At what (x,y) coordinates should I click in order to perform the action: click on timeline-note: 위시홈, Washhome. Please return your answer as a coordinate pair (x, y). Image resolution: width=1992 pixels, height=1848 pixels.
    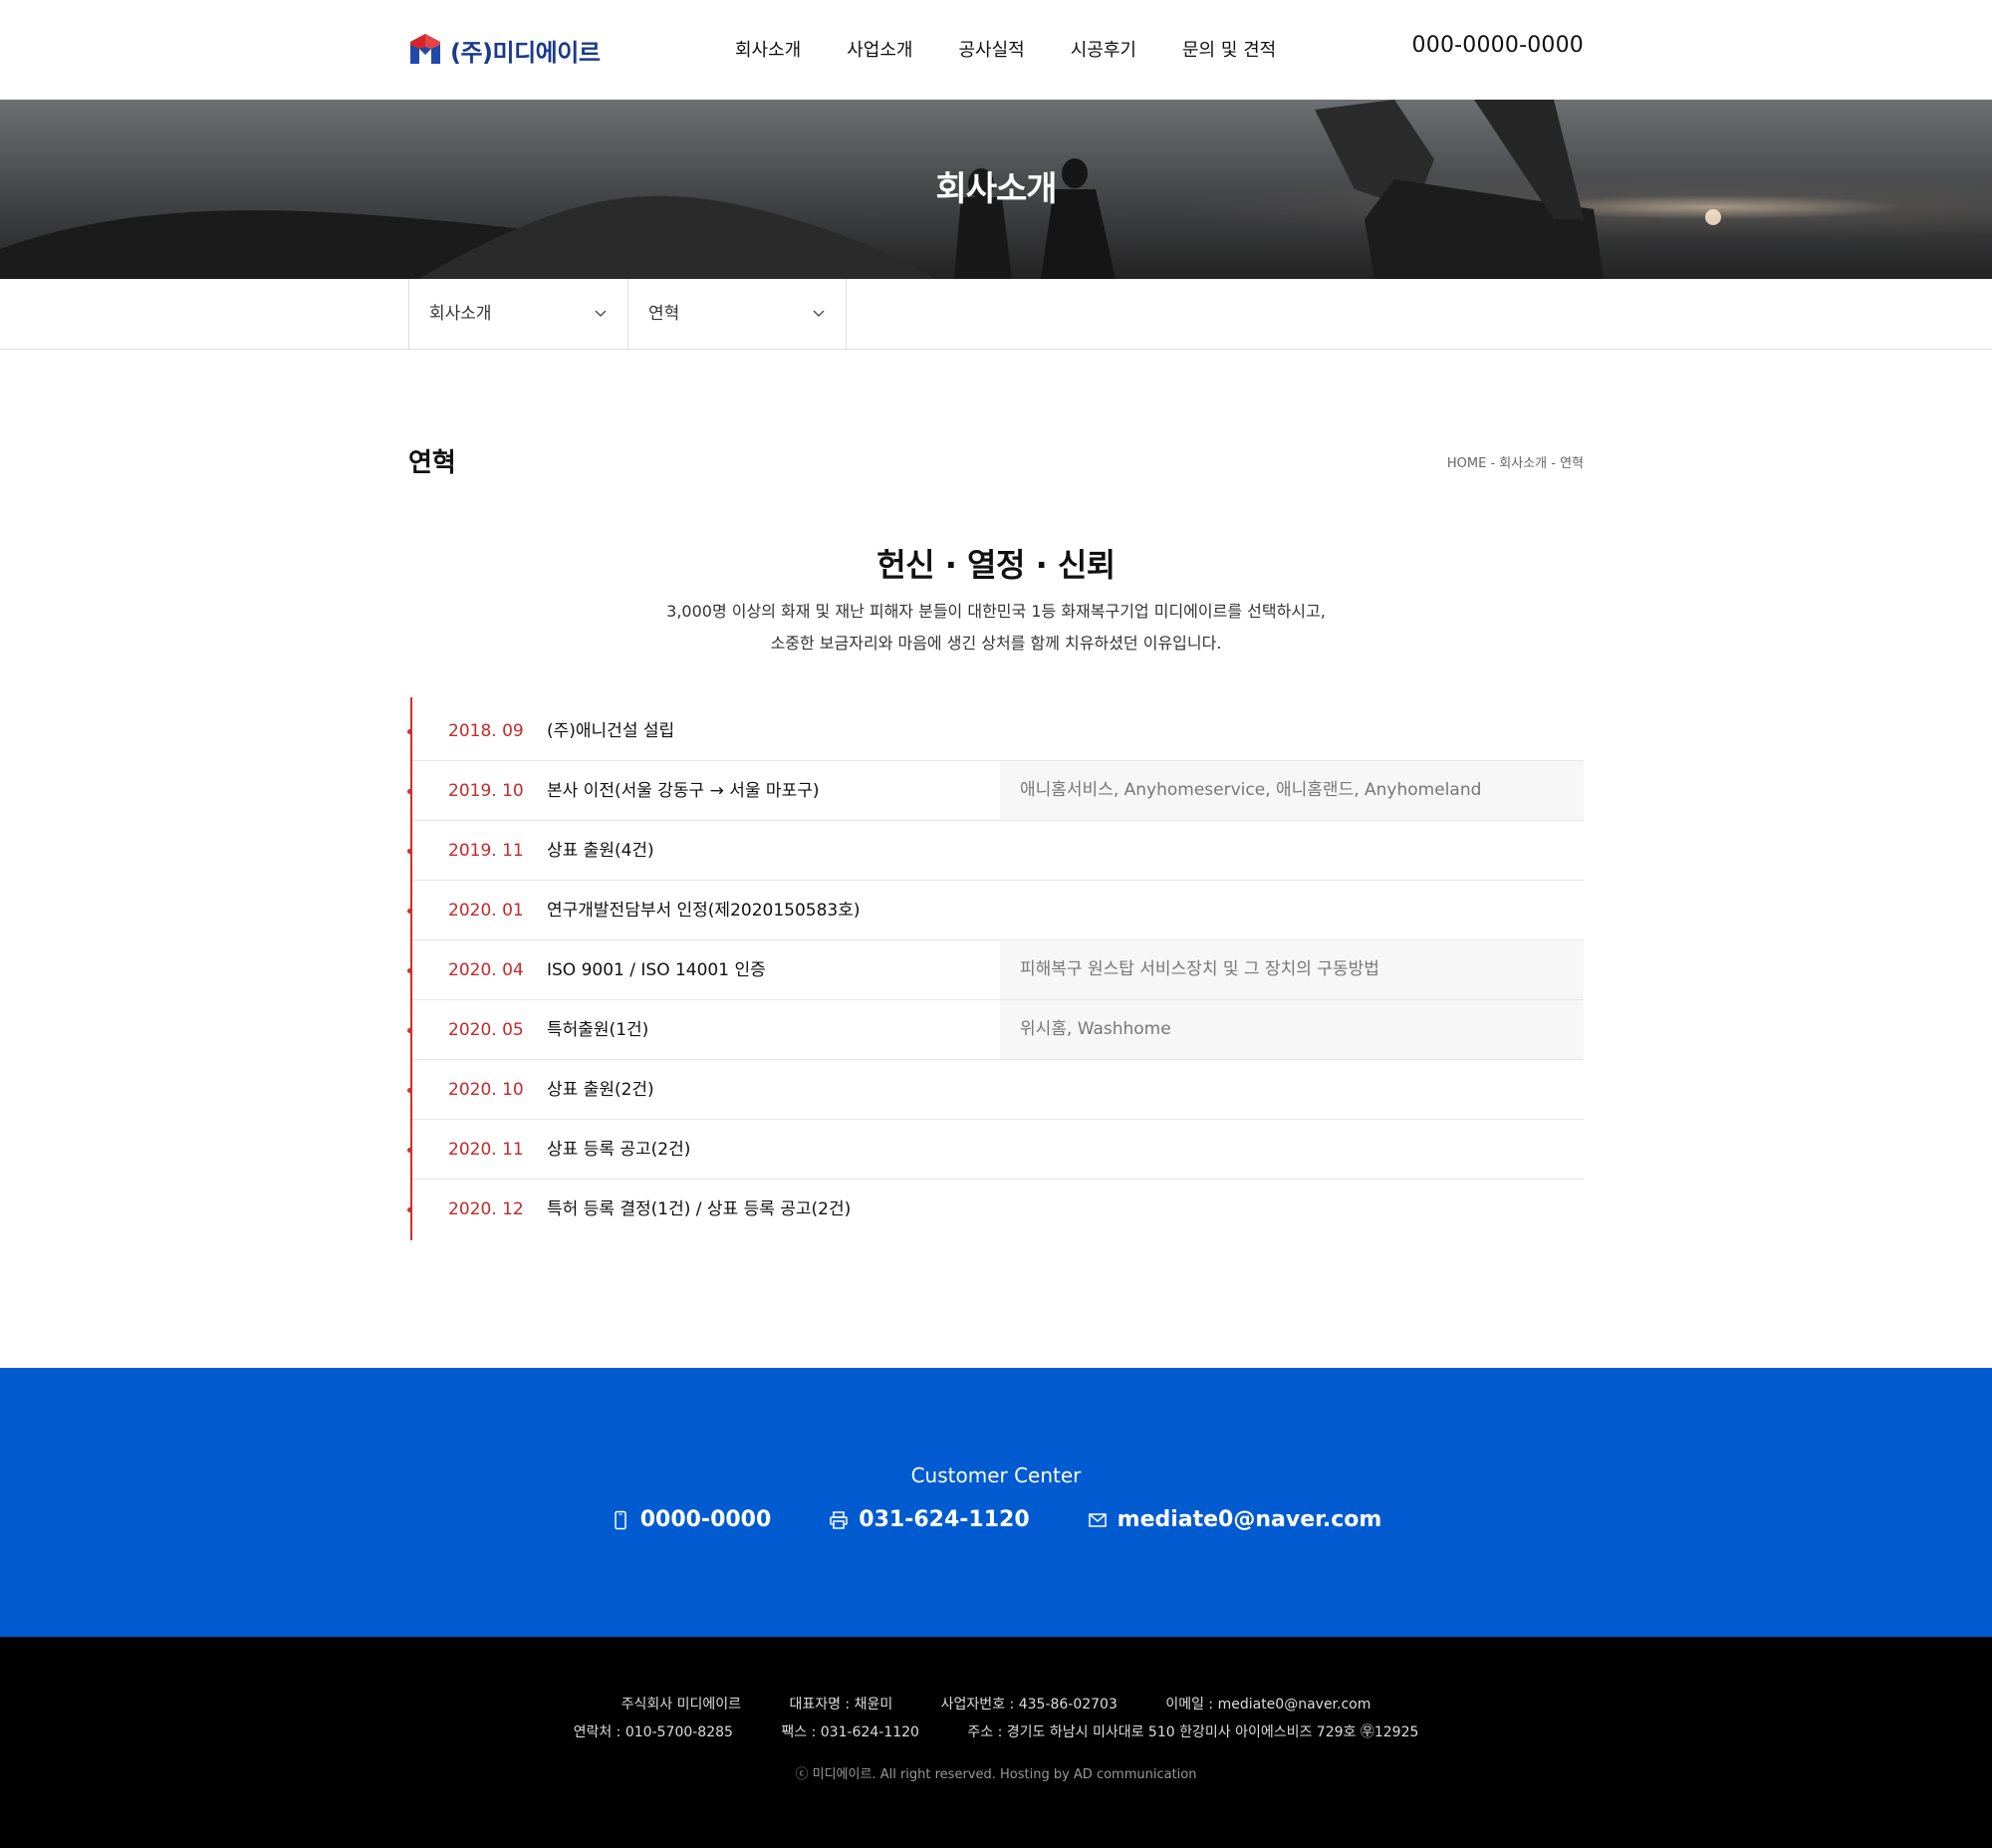
    Looking at the image, I should click on (1292, 1029).